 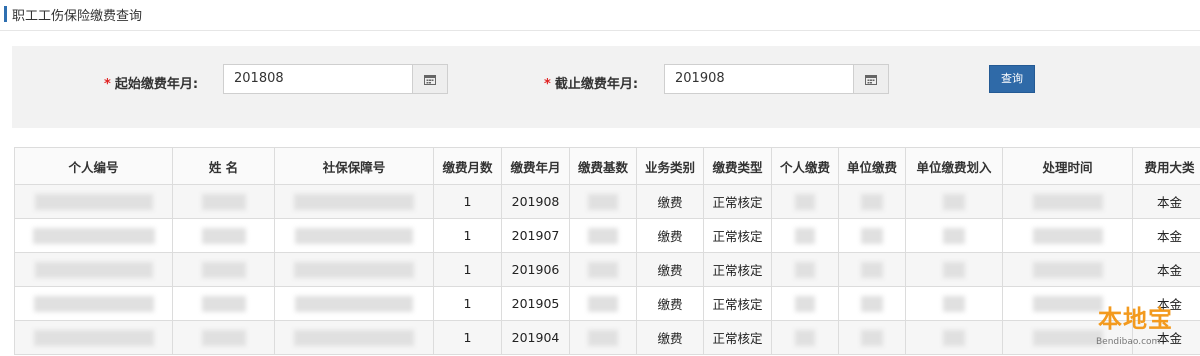 I want to click on table-row: 1 201905 缴费 正常核定 本金, so click(x=607, y=303).